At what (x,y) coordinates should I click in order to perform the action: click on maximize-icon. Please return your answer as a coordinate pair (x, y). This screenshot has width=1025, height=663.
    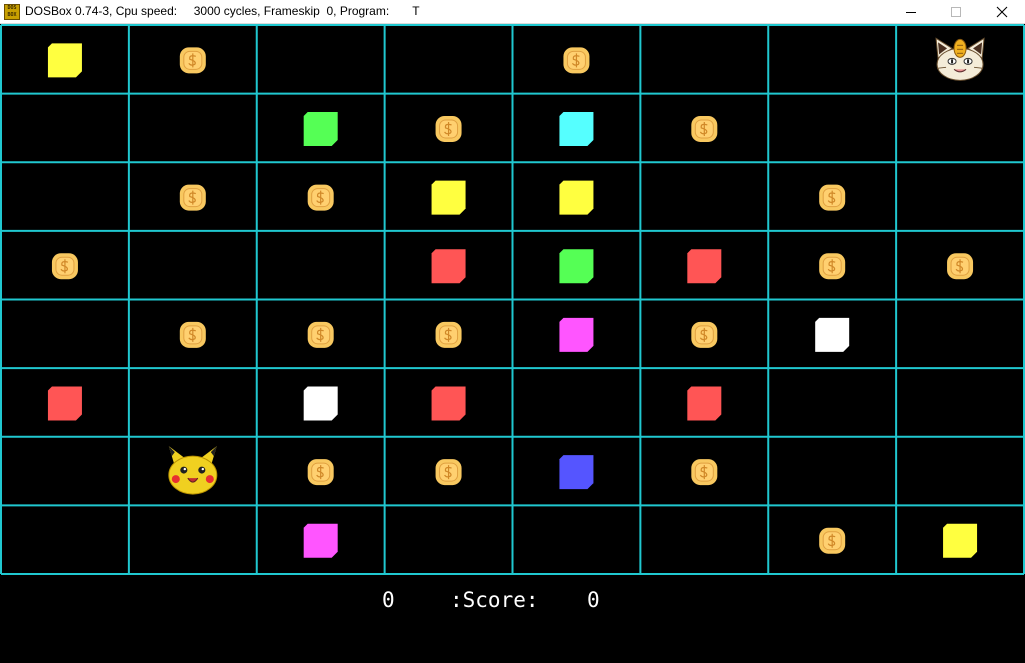
    Looking at the image, I should click on (956, 12).